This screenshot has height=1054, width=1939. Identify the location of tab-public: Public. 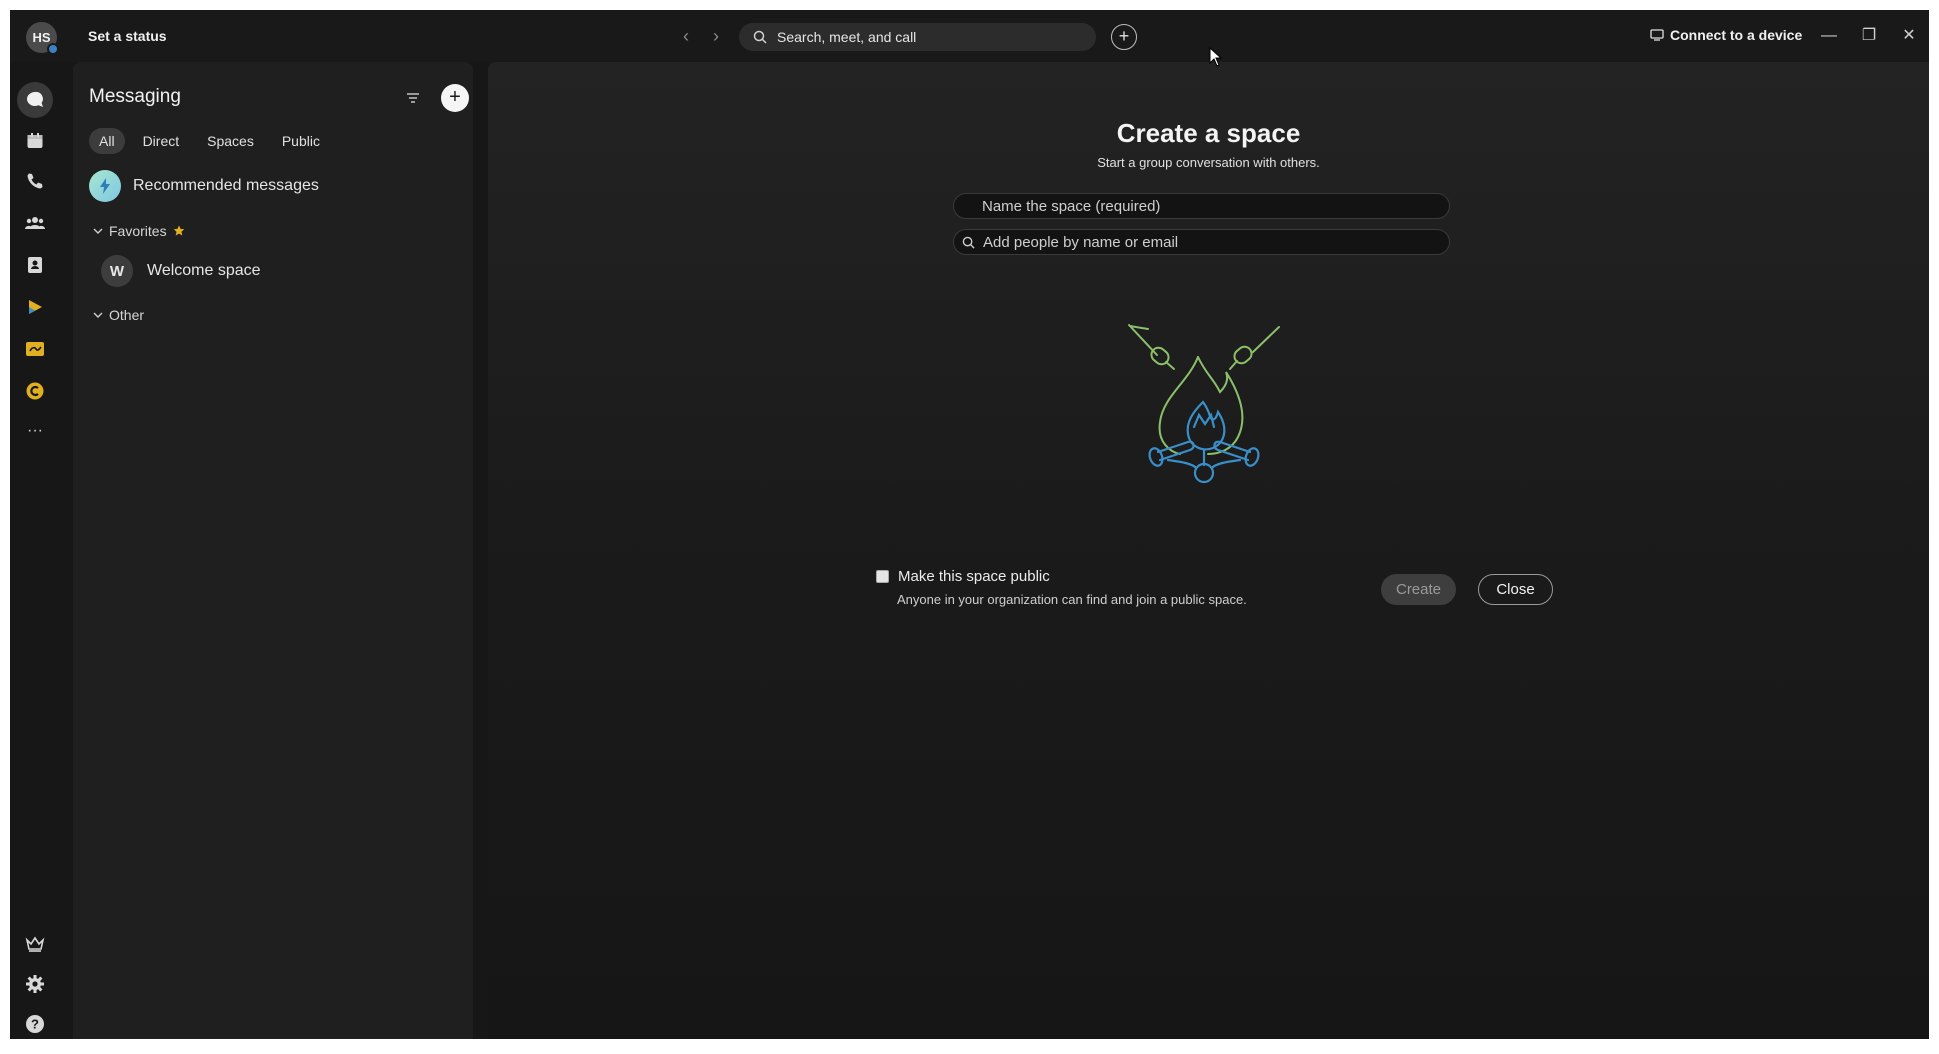
(301, 141).